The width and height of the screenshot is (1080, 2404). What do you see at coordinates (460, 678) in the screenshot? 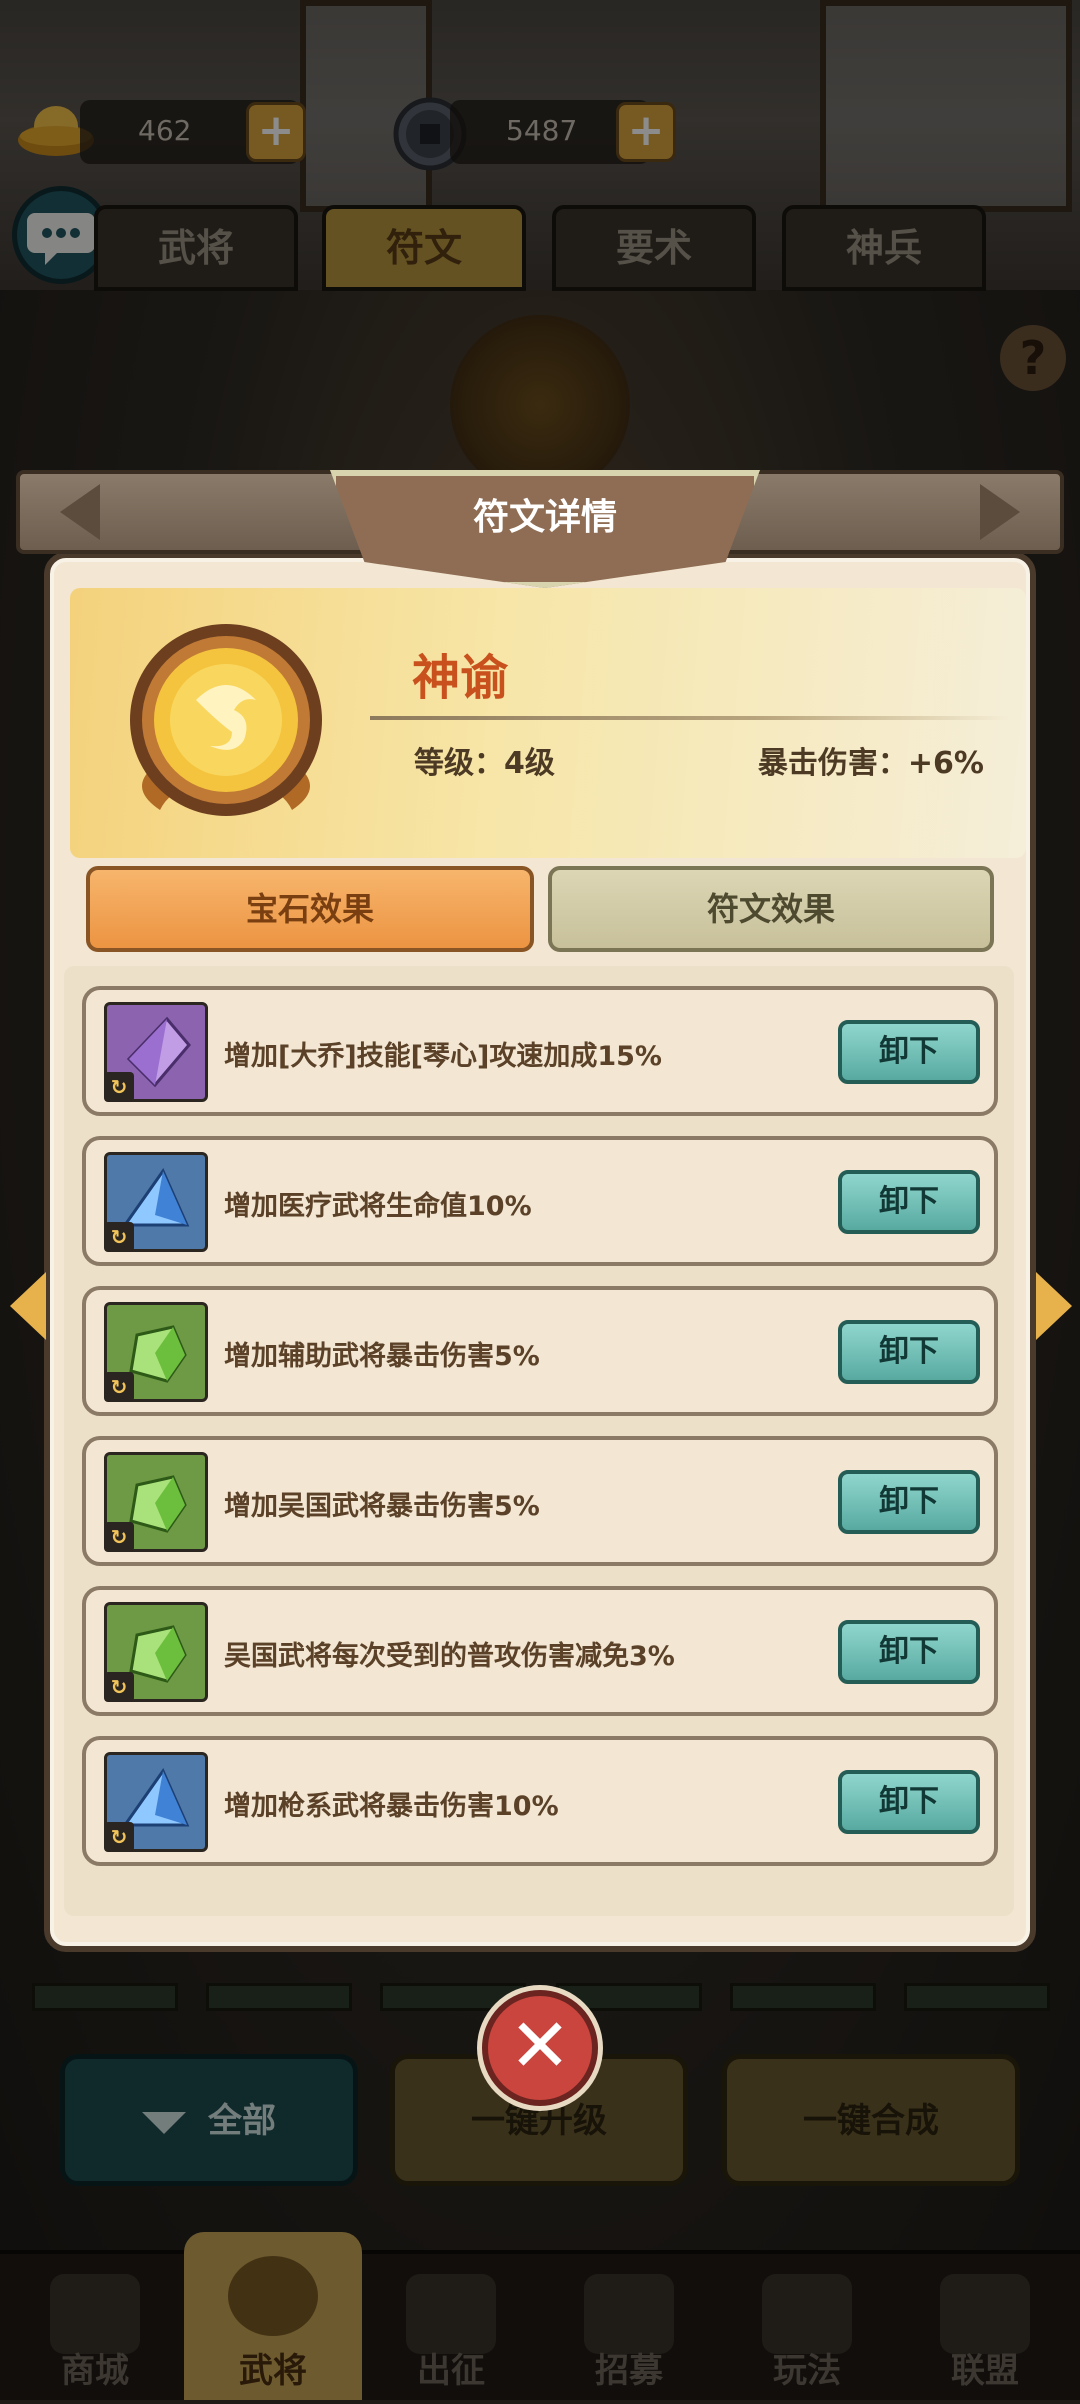
I see `rune-name: 神谕` at bounding box center [460, 678].